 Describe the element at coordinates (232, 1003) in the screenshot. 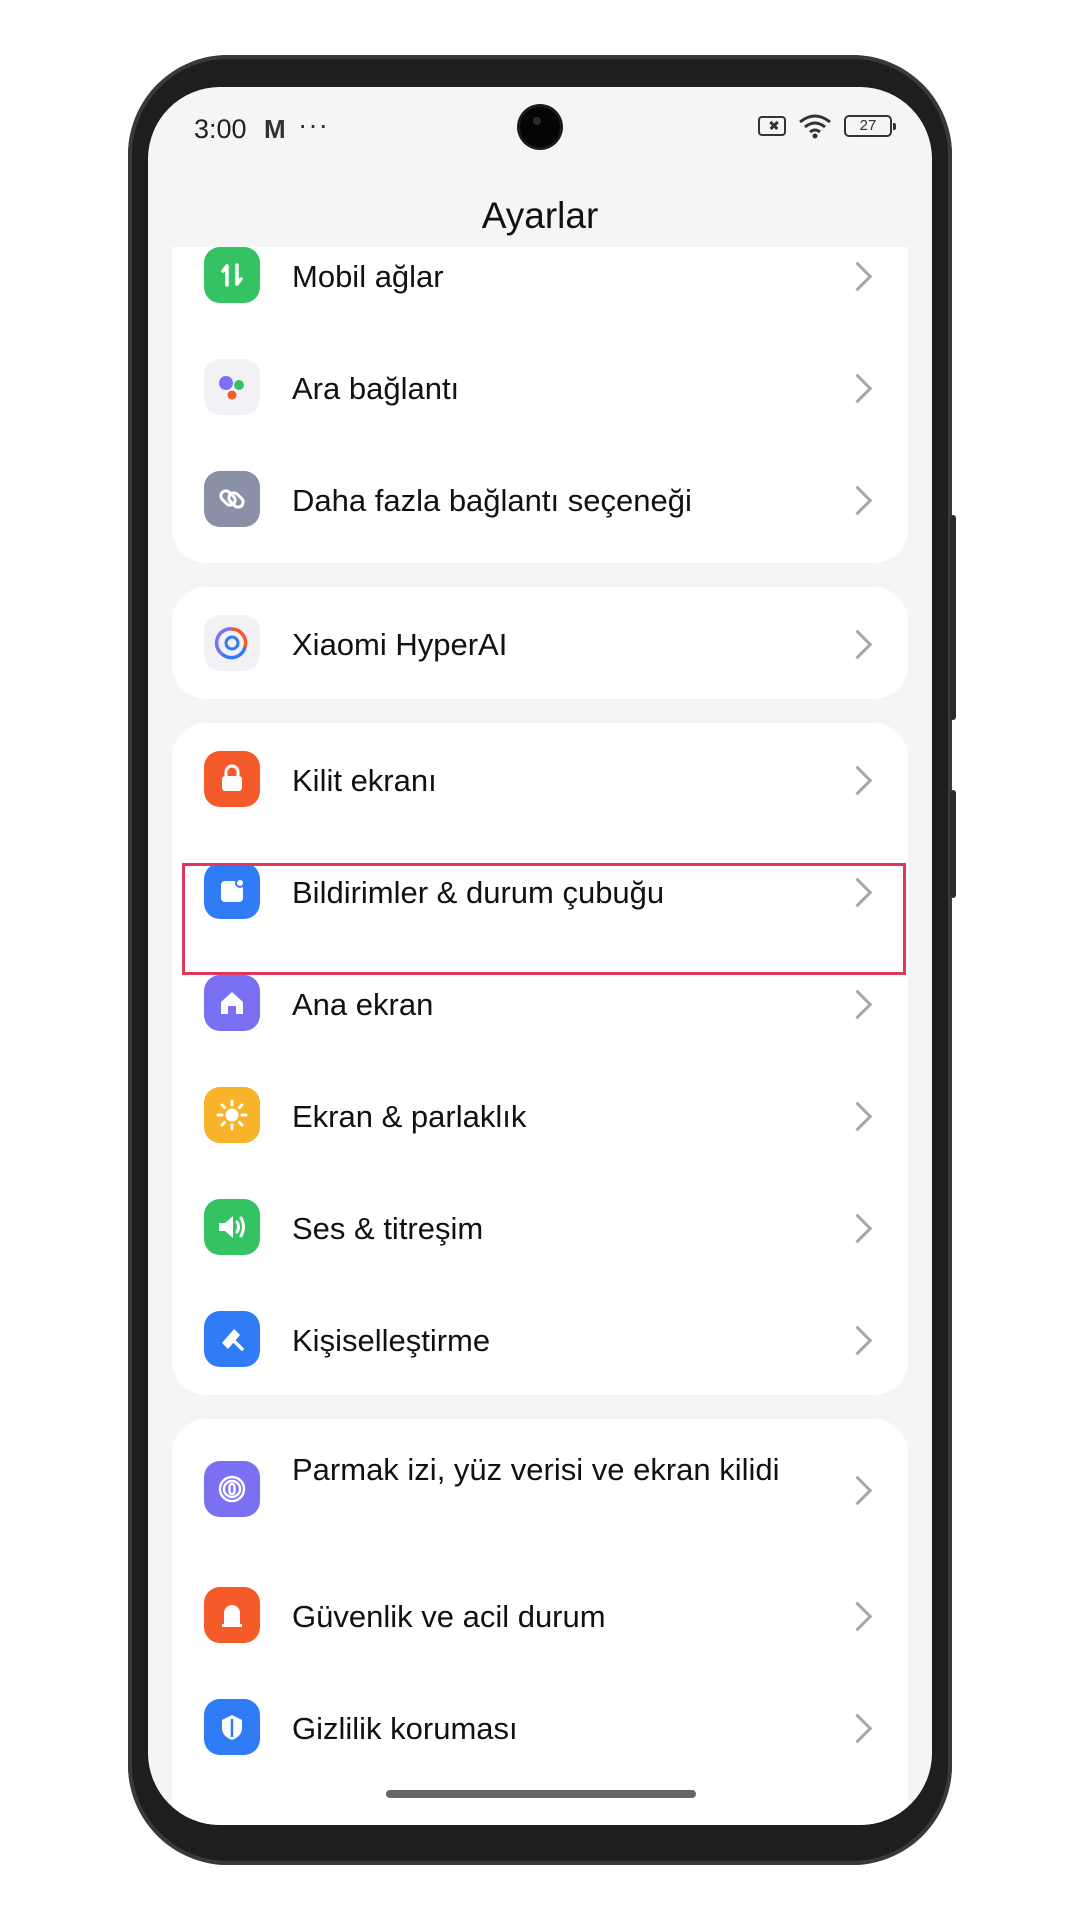

I see `home-icon` at that location.